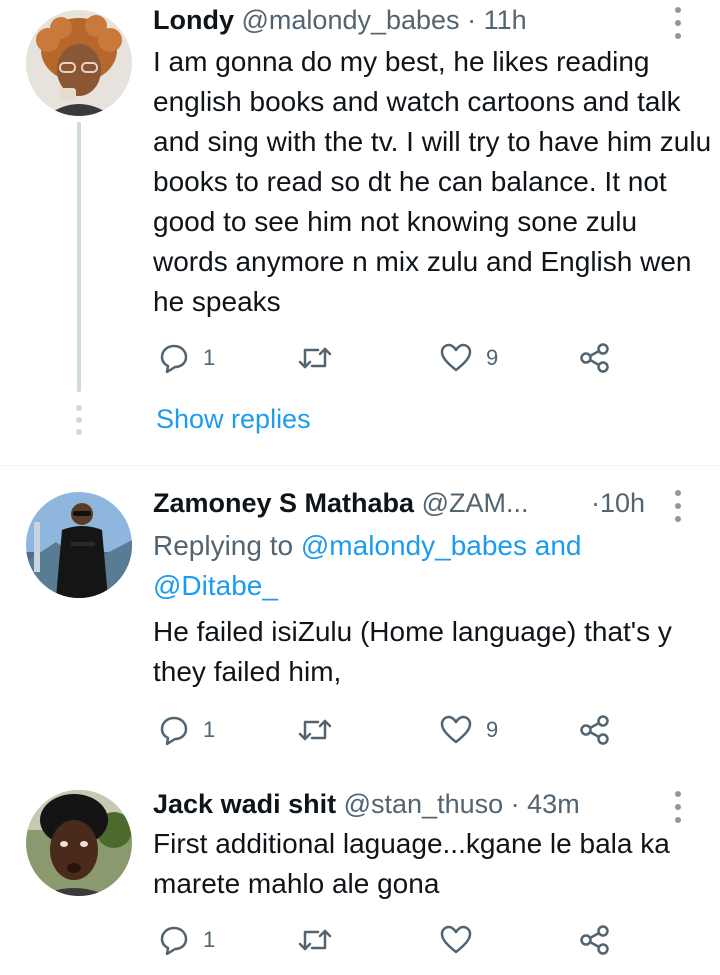  Describe the element at coordinates (414, 545) in the screenshot. I see `mention-link: @malondy_babes` at that location.